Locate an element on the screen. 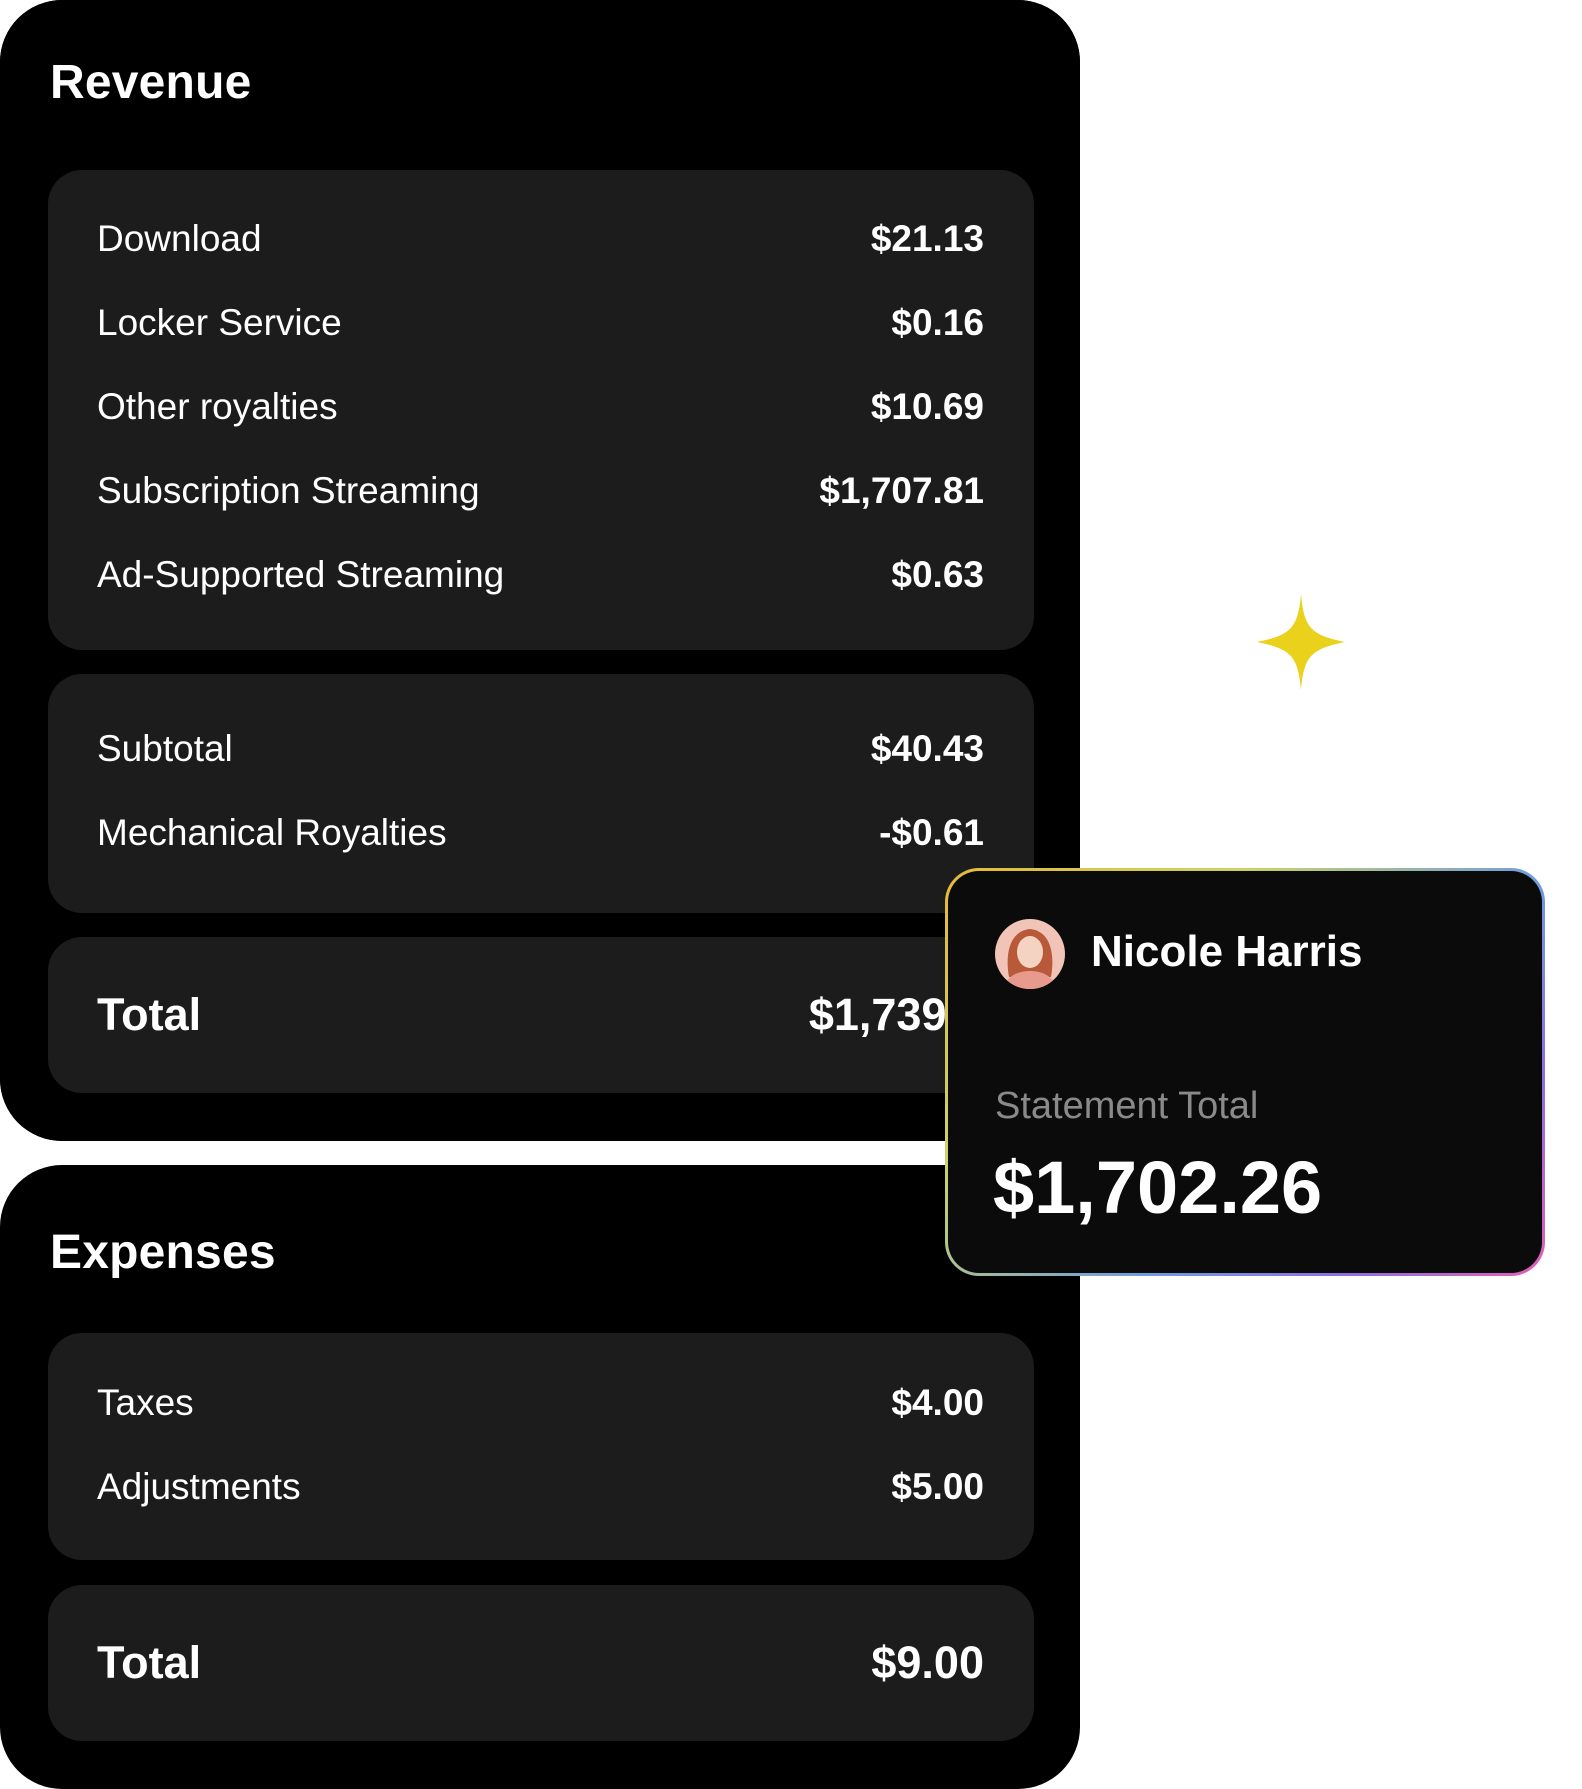 Image resolution: width=1582 pixels, height=1789 pixels. revenue-row: Locker Service $0.16 is located at coordinates (540, 323).